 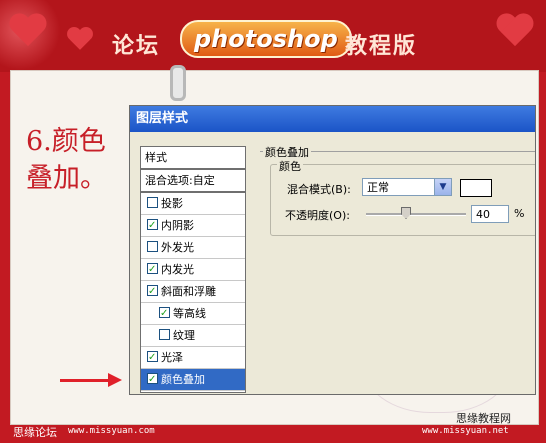 What do you see at coordinates (317, 215) in the screenshot?
I see `opacity-label: 不透明度(O):` at bounding box center [317, 215].